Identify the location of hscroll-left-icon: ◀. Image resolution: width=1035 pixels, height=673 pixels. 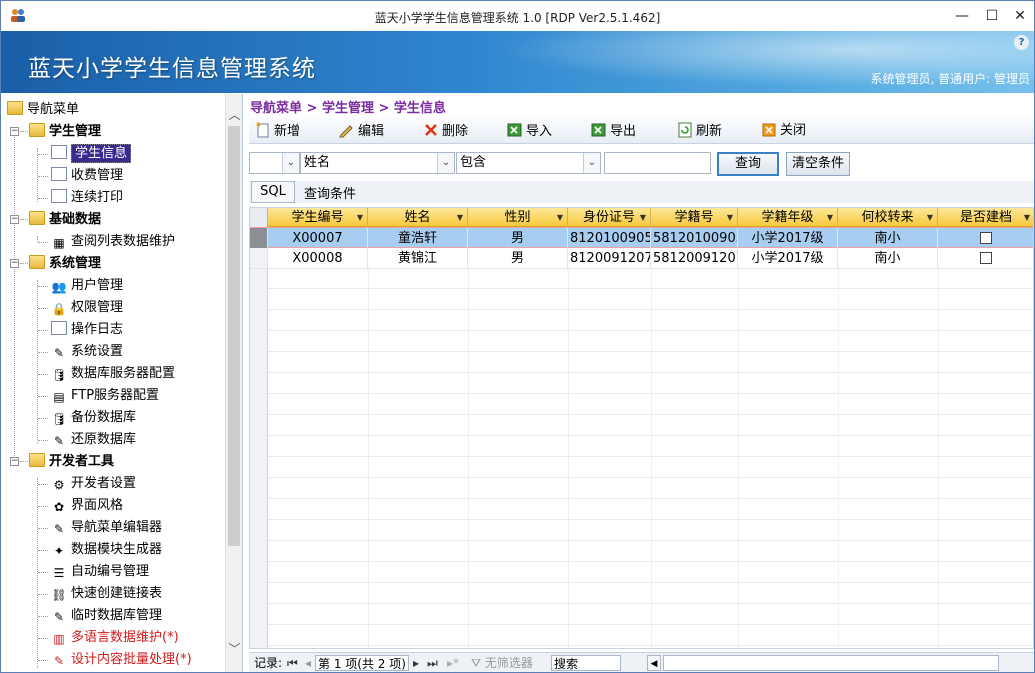
(654, 663).